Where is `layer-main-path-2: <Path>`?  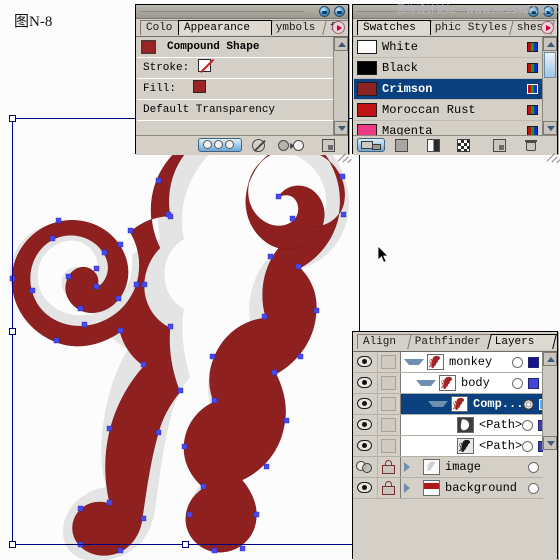 layer-main-path-2: <Path> is located at coordinates (472, 446).